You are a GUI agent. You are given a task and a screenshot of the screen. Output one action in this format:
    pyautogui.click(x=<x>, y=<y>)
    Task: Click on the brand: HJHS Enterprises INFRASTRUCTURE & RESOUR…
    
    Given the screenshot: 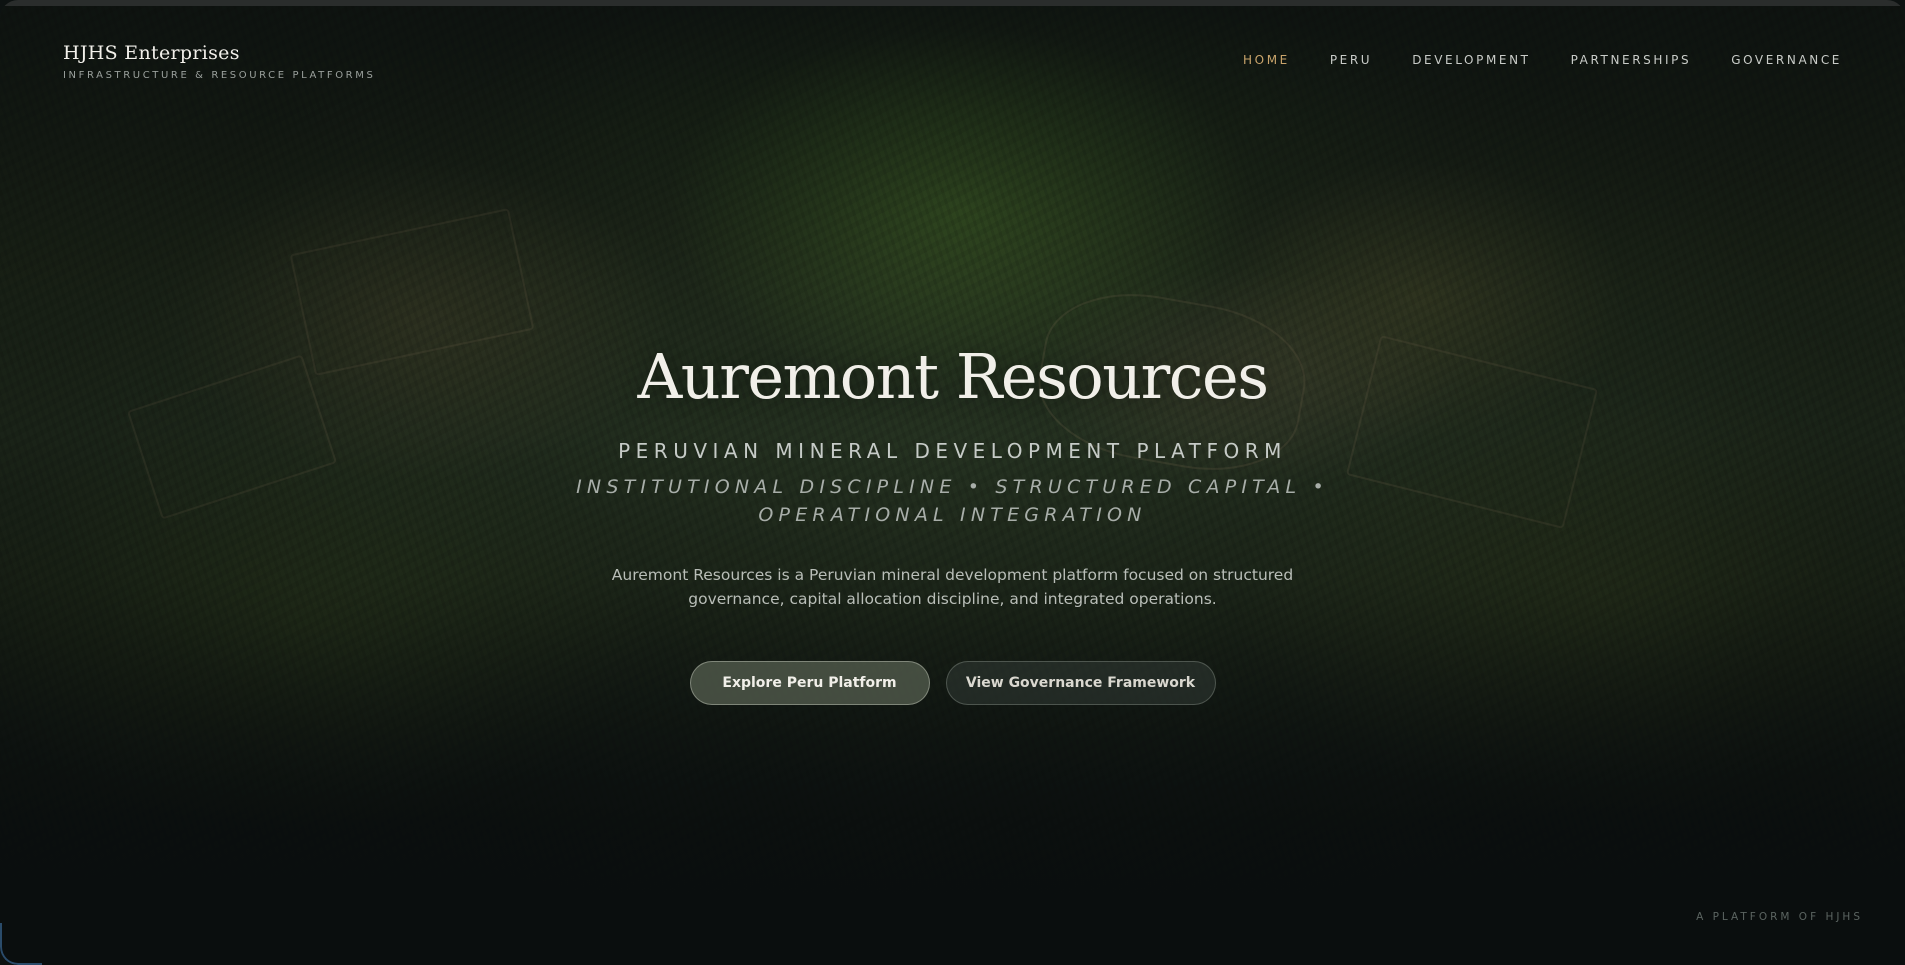 What is the action you would take?
    pyautogui.click(x=219, y=61)
    